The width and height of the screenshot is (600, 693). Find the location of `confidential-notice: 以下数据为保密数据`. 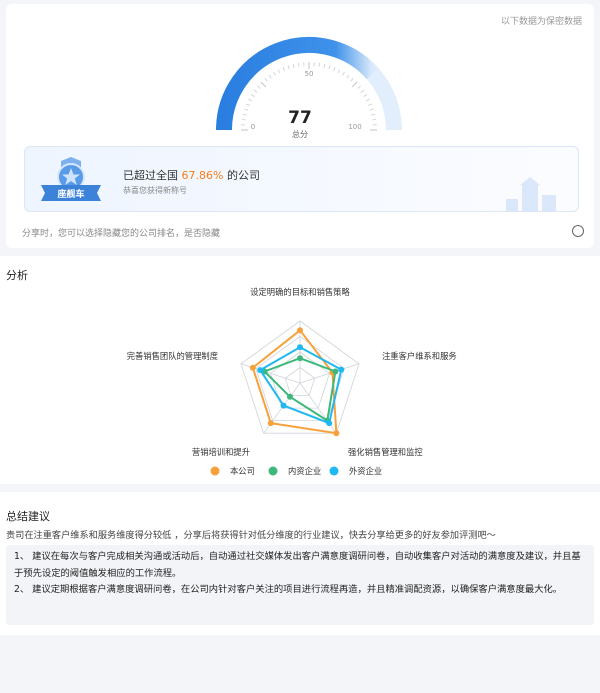

confidential-notice: 以下数据为保密数据 is located at coordinates (541, 22).